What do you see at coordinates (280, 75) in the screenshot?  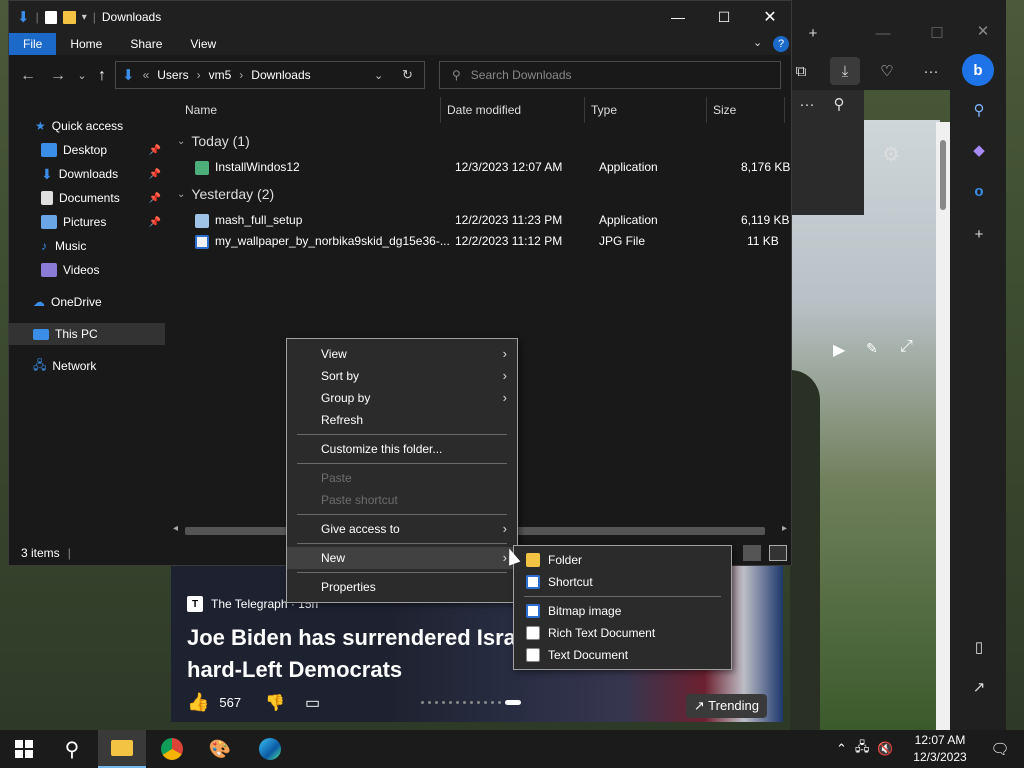 I see `breadcrumb-downloads: Downloads` at bounding box center [280, 75].